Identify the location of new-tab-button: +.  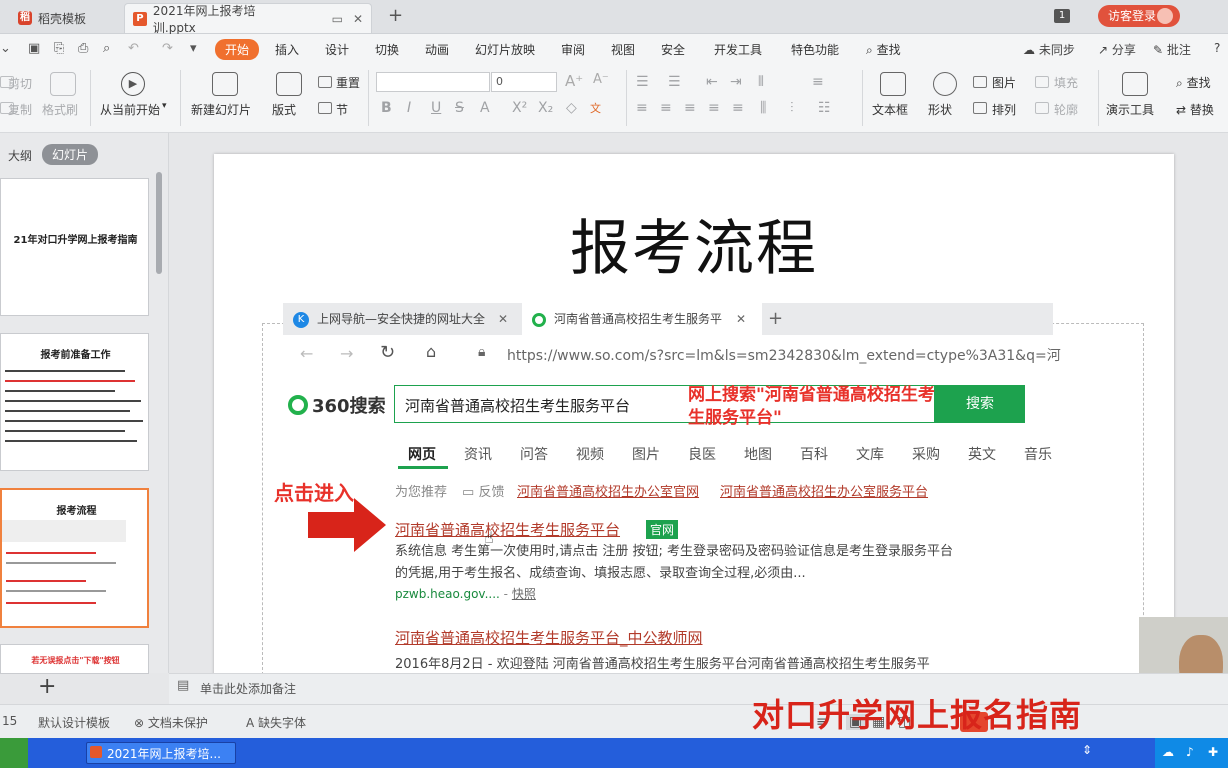
(395, 15).